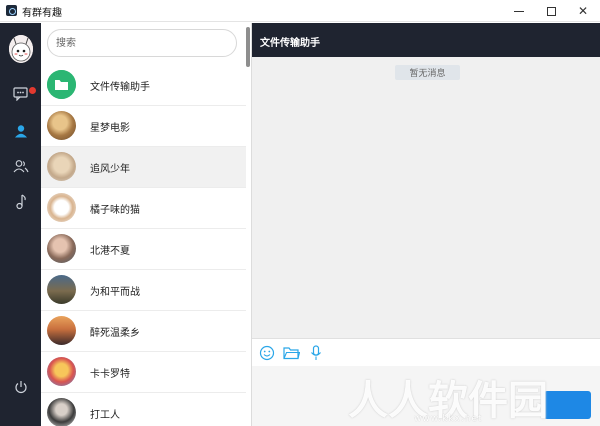 This screenshot has width=600, height=426. What do you see at coordinates (42, 13) in the screenshot?
I see `app-title: 有群有趣` at bounding box center [42, 13].